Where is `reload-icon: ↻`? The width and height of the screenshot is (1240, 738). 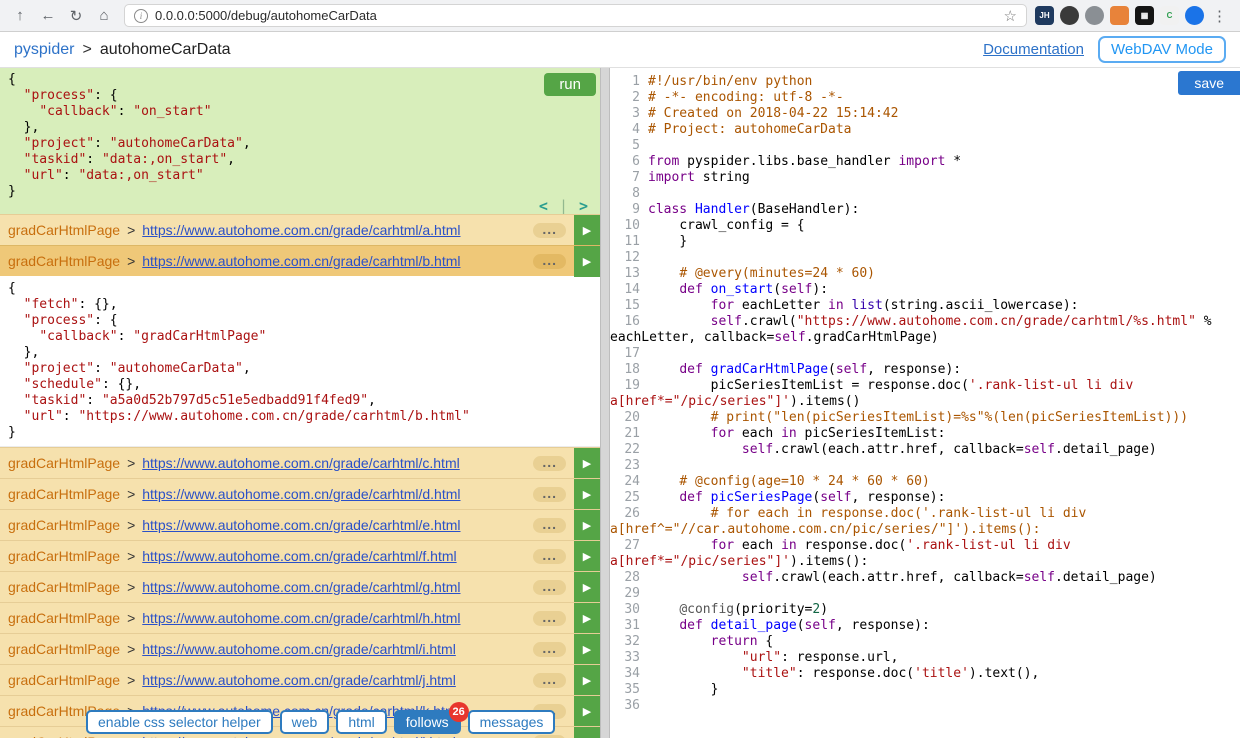
reload-icon: ↻ is located at coordinates (76, 16).